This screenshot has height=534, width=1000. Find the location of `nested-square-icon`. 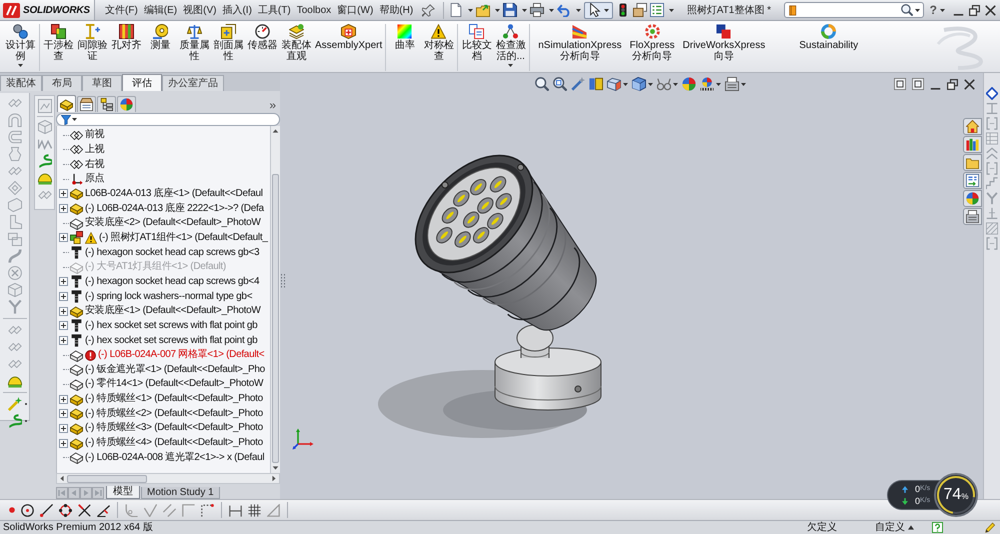

nested-square-icon is located at coordinates (918, 84).